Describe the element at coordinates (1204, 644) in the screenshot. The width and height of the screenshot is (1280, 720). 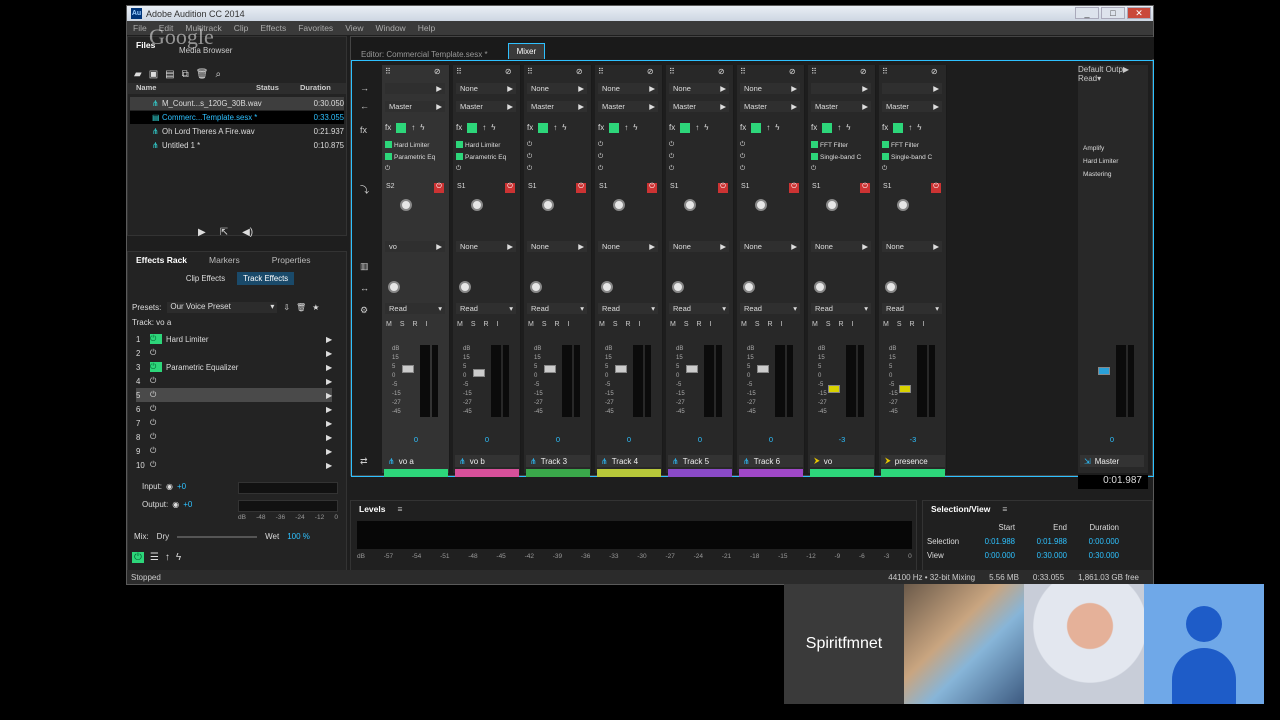
I see `participant-avatar` at that location.